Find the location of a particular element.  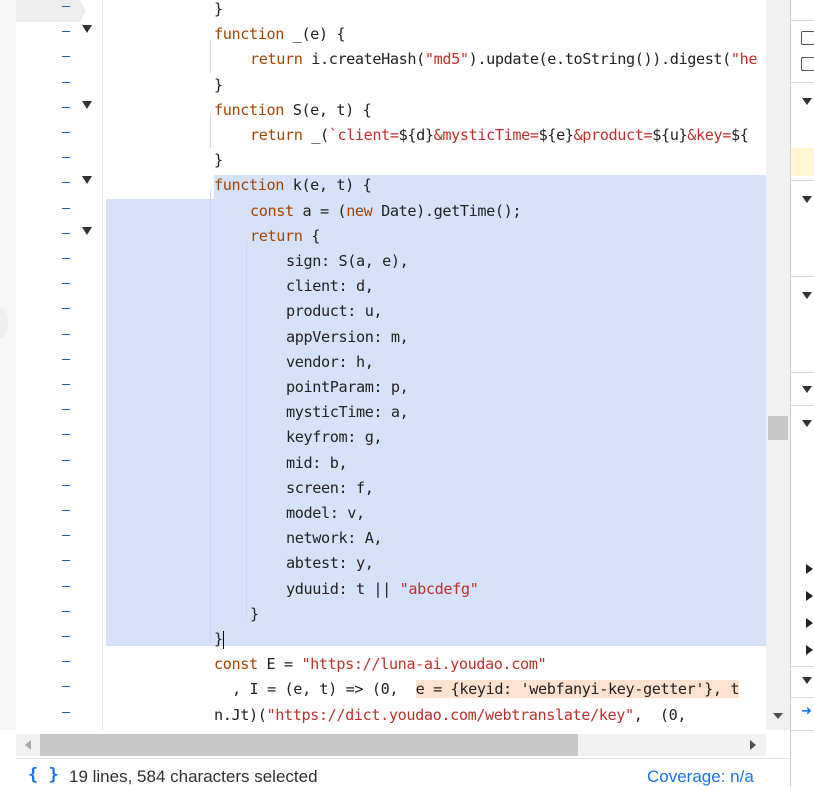

code-line: const a = (new Date).getTime(); is located at coordinates (395, 211).